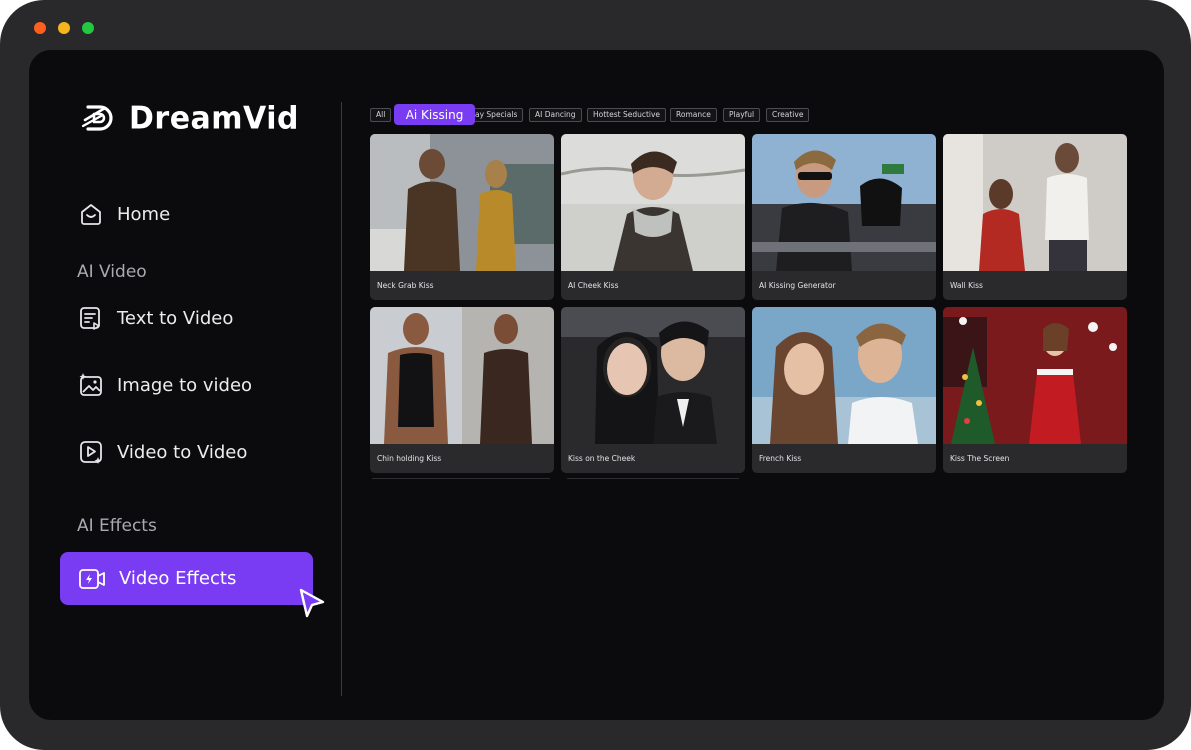 The height and width of the screenshot is (750, 1191). I want to click on sidebar-item-text-to-video: Text to Video, so click(155, 318).